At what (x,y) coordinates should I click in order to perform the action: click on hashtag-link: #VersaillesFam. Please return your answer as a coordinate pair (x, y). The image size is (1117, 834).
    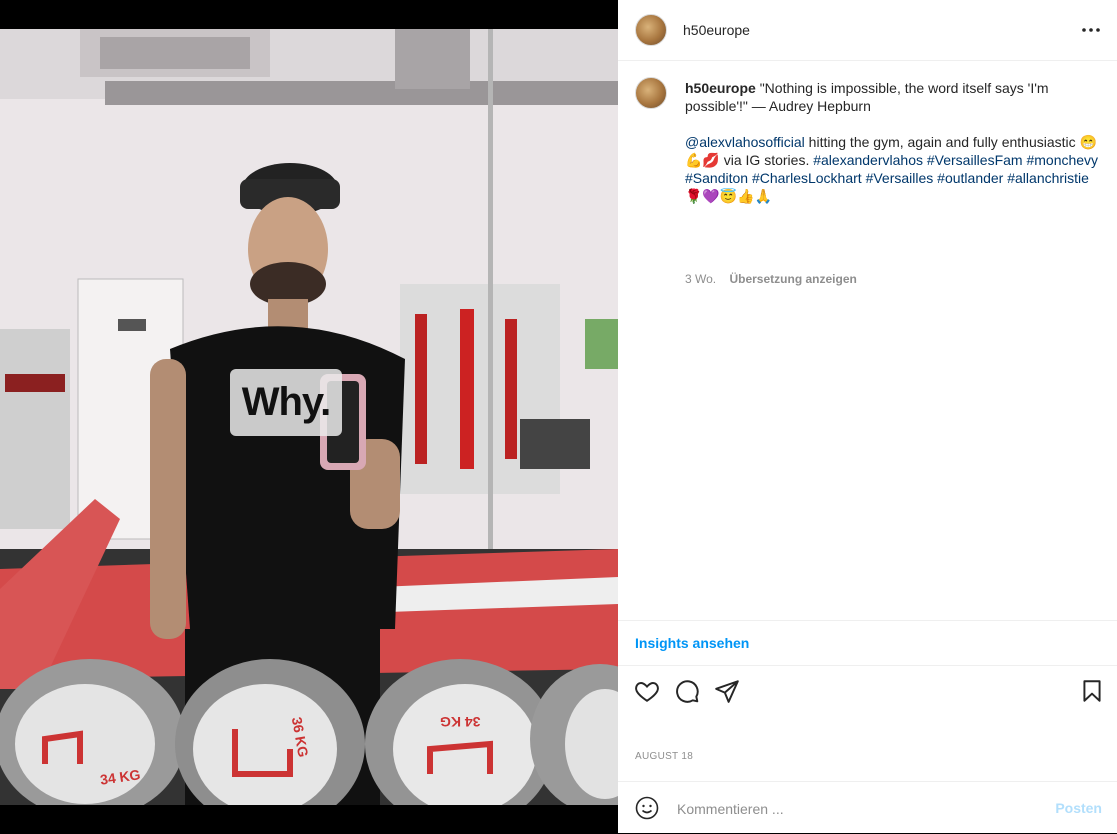
    Looking at the image, I should click on (975, 160).